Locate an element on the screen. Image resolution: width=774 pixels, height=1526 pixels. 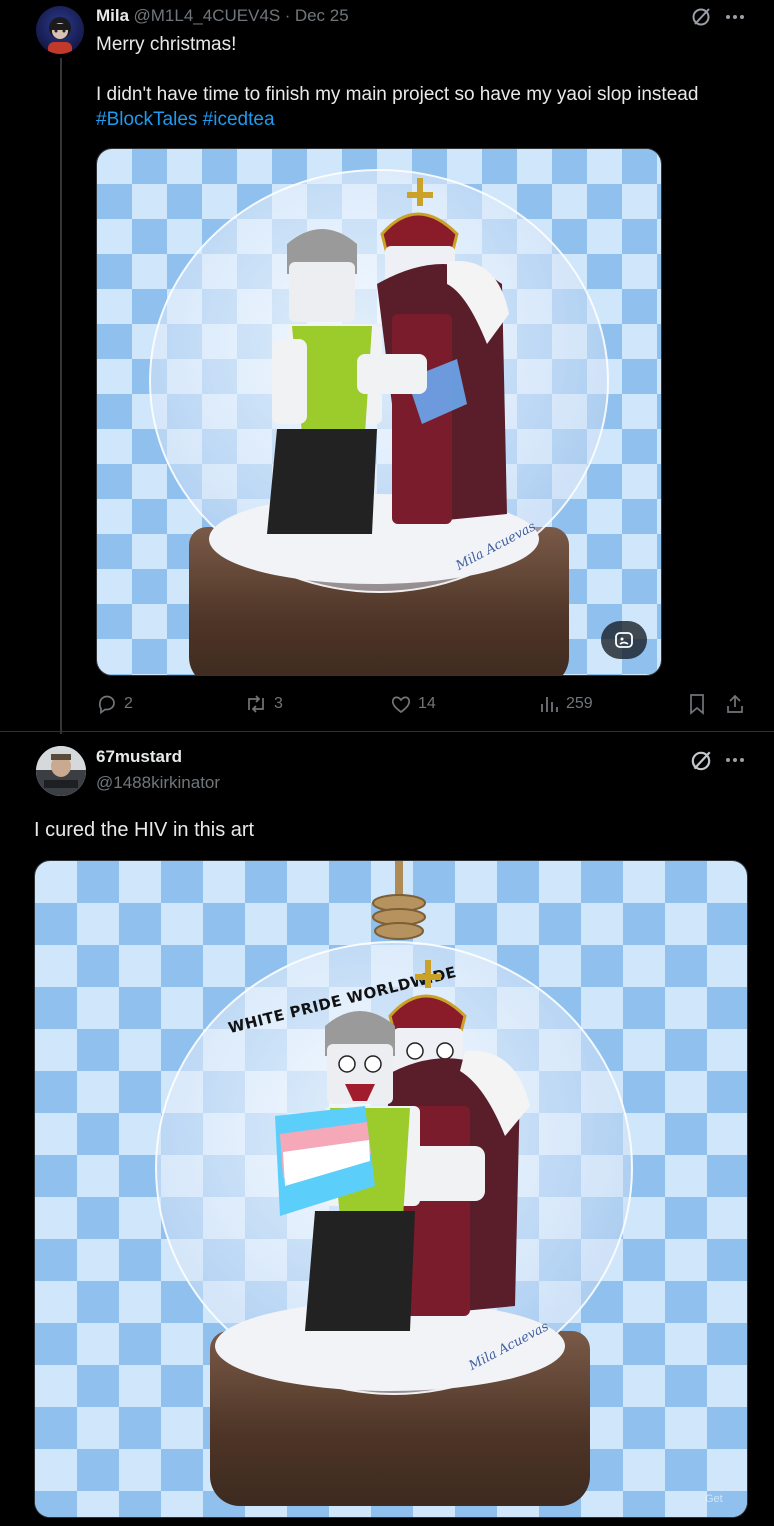
avatar-67mustard-portrait is located at coordinates (61, 771).